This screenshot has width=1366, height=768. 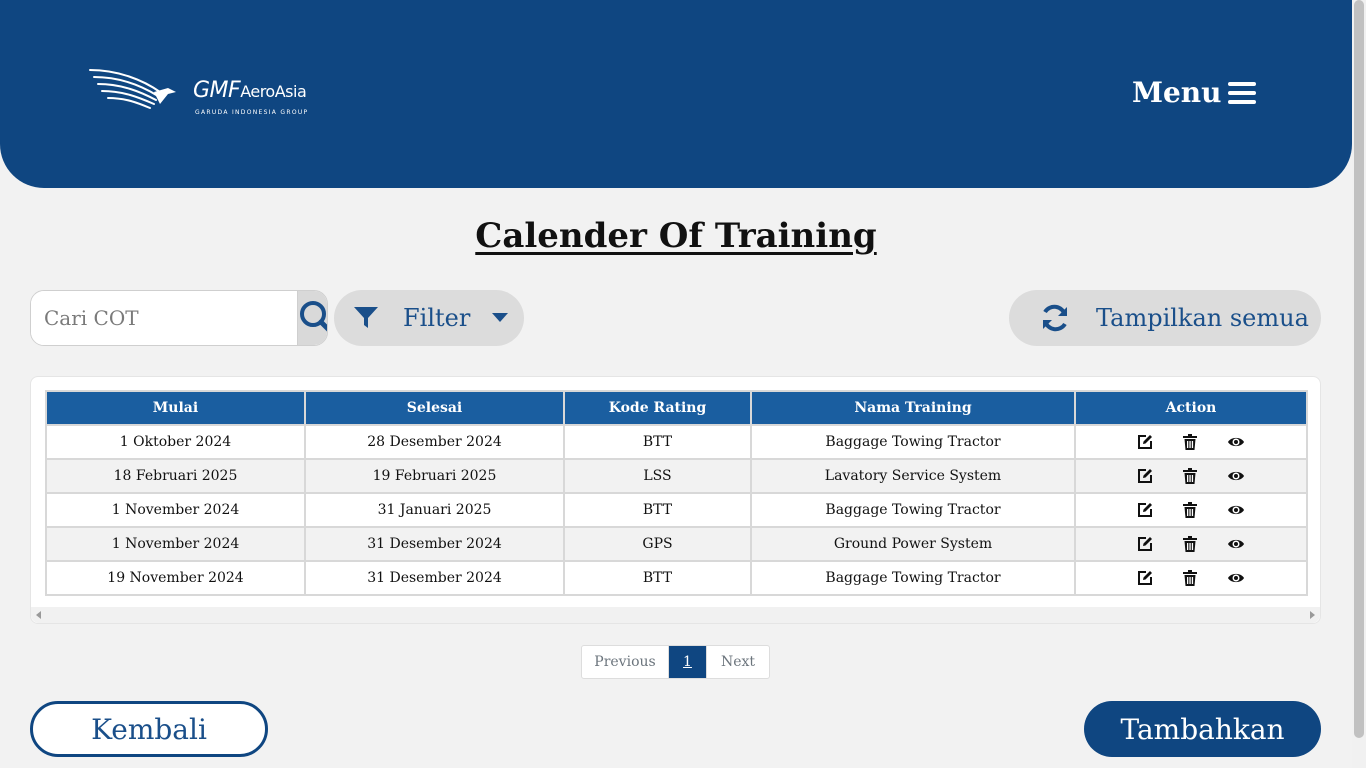 What do you see at coordinates (175, 476) in the screenshot?
I see `cell-mulai: 18 Februari 2025` at bounding box center [175, 476].